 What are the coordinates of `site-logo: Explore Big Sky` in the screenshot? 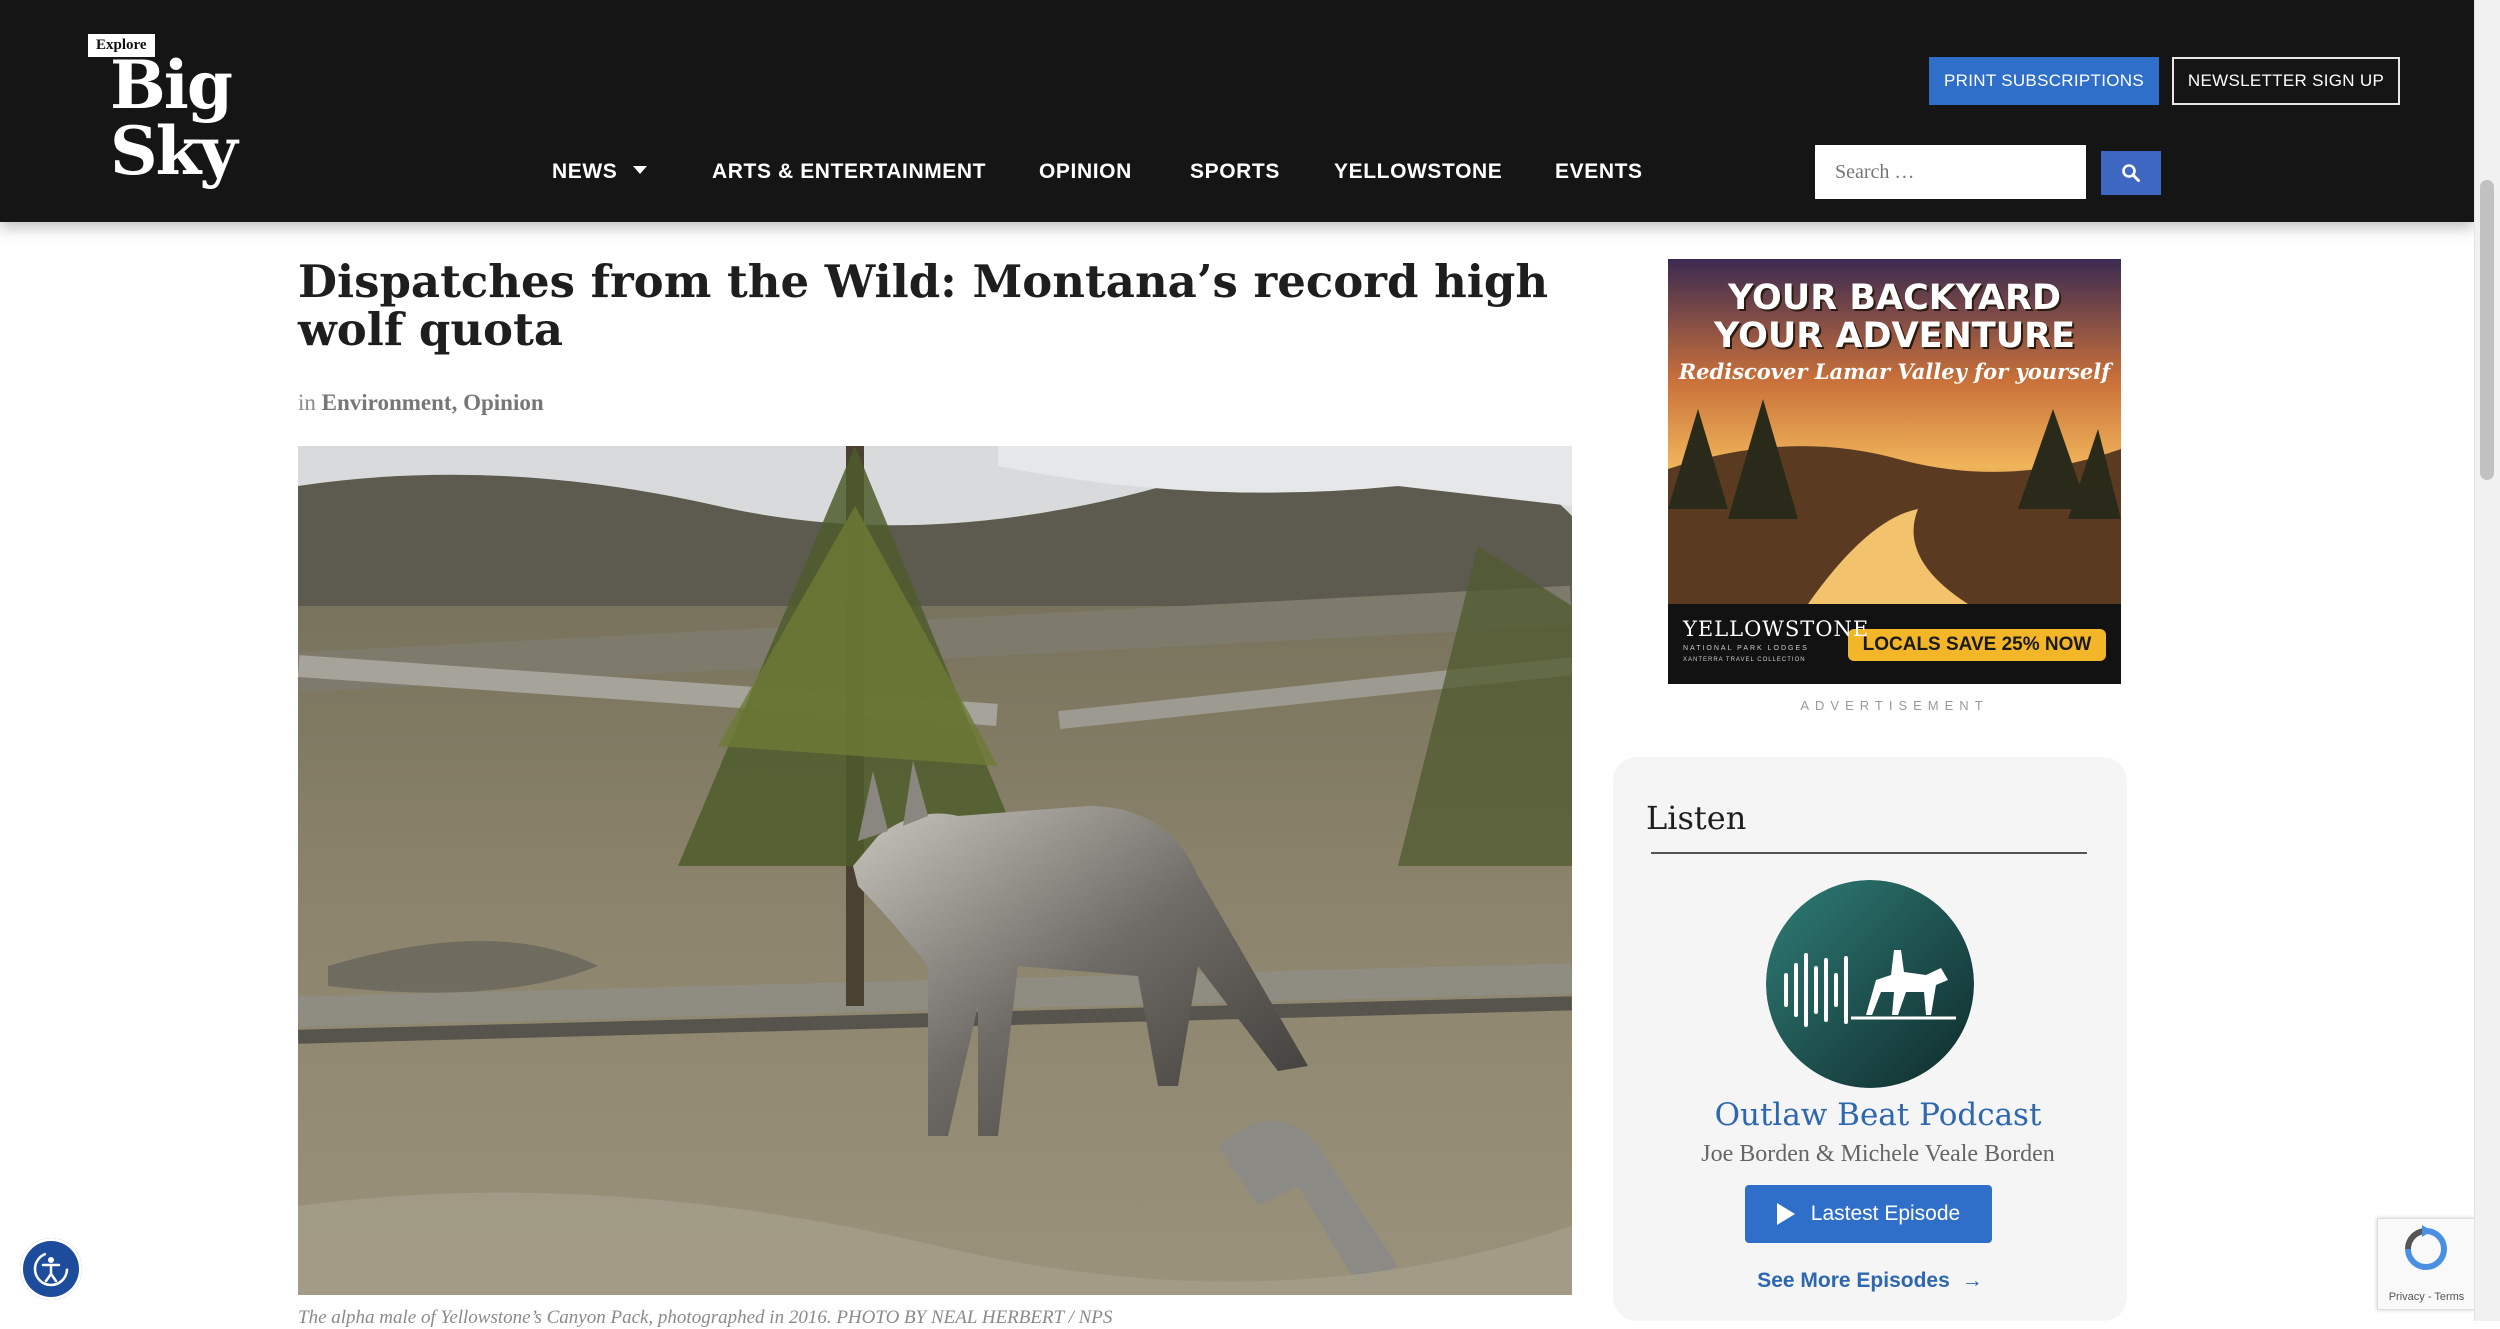 It's located at (228, 109).